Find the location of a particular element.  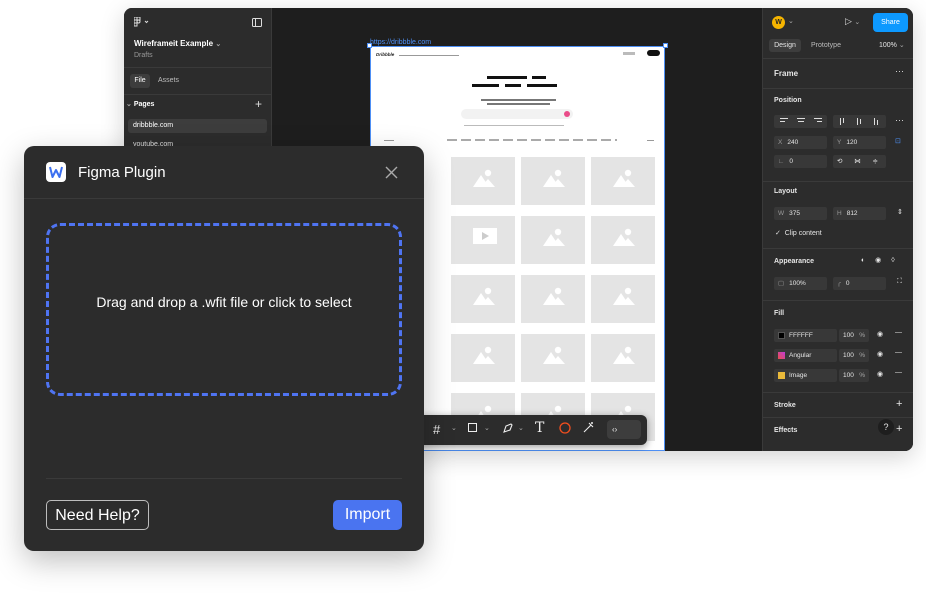

text-tool-icon: T is located at coordinates (539, 428).